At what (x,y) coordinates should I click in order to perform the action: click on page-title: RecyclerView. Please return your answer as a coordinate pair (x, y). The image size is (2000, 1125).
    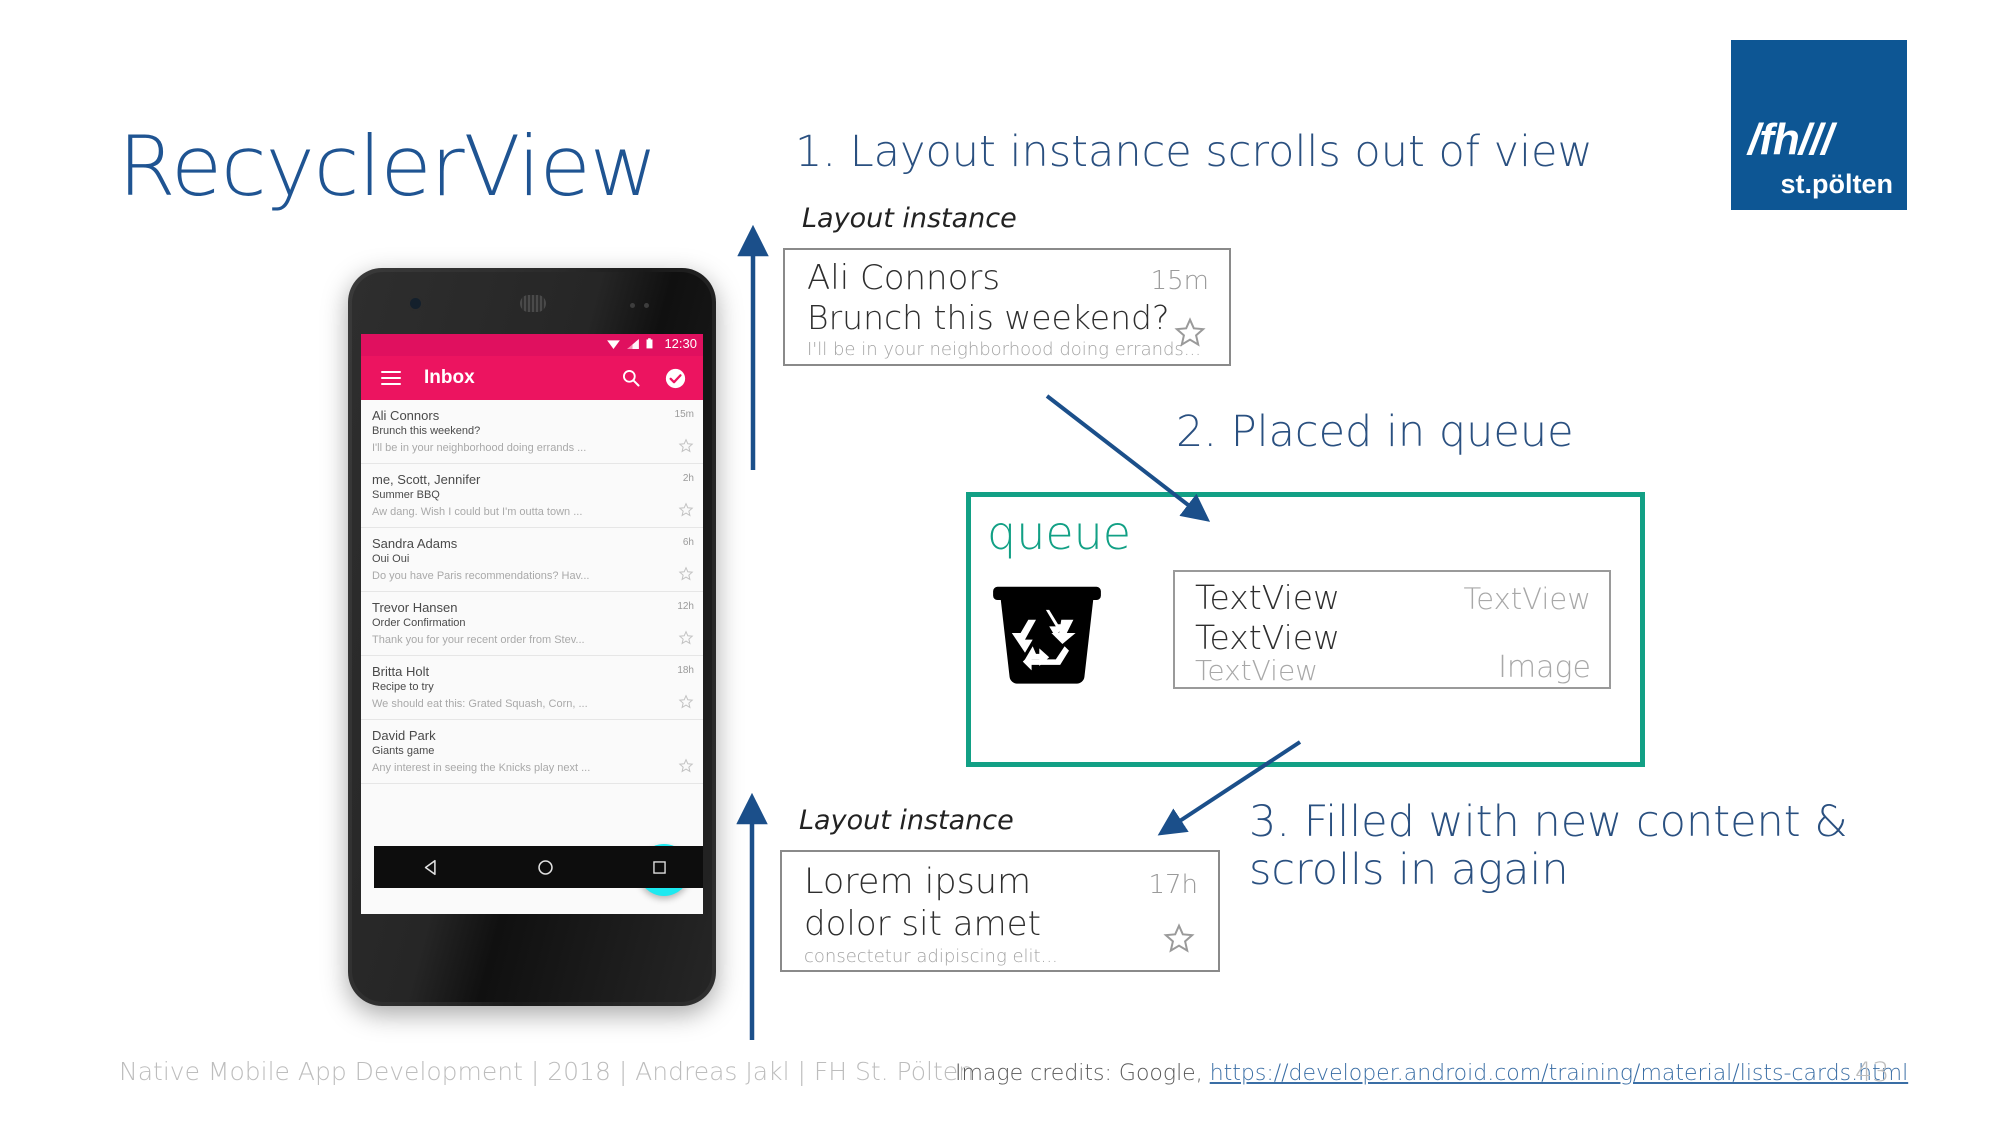
    Looking at the image, I should click on (388, 166).